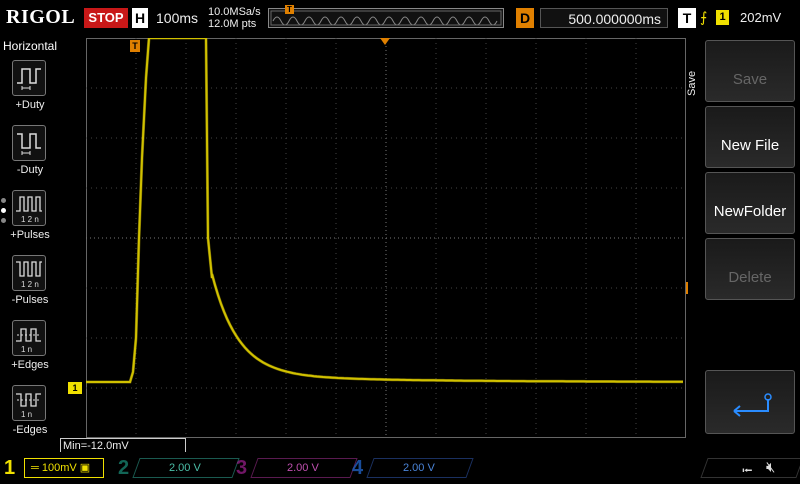 This screenshot has width=800, height=484. What do you see at coordinates (75, 388) in the screenshot?
I see `ch1-offset-marker: 1` at bounding box center [75, 388].